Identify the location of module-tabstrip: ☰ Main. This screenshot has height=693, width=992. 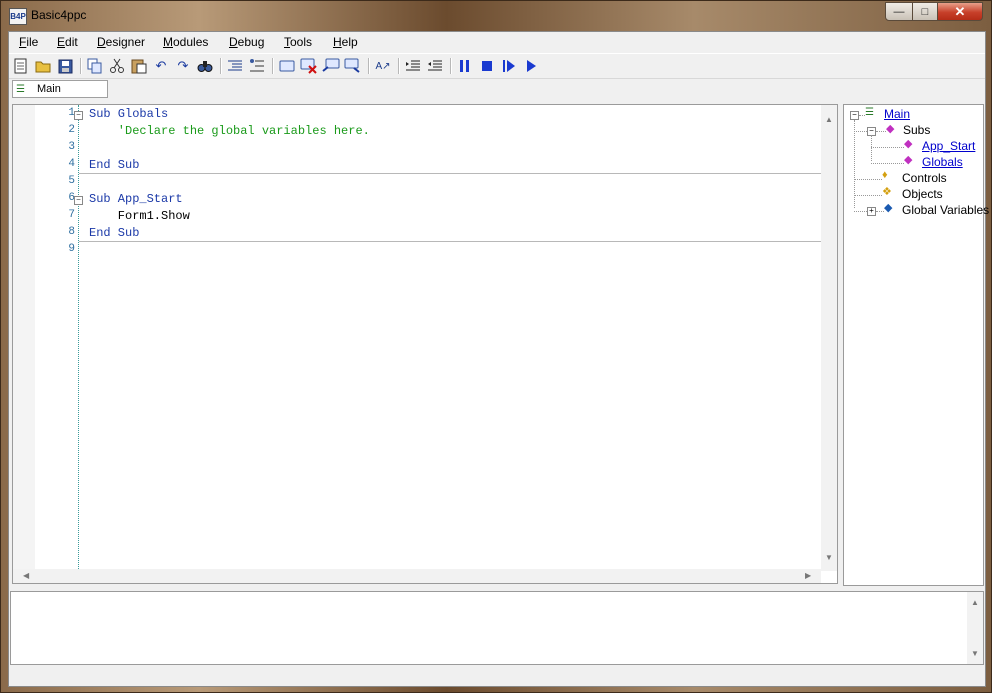
(497, 89).